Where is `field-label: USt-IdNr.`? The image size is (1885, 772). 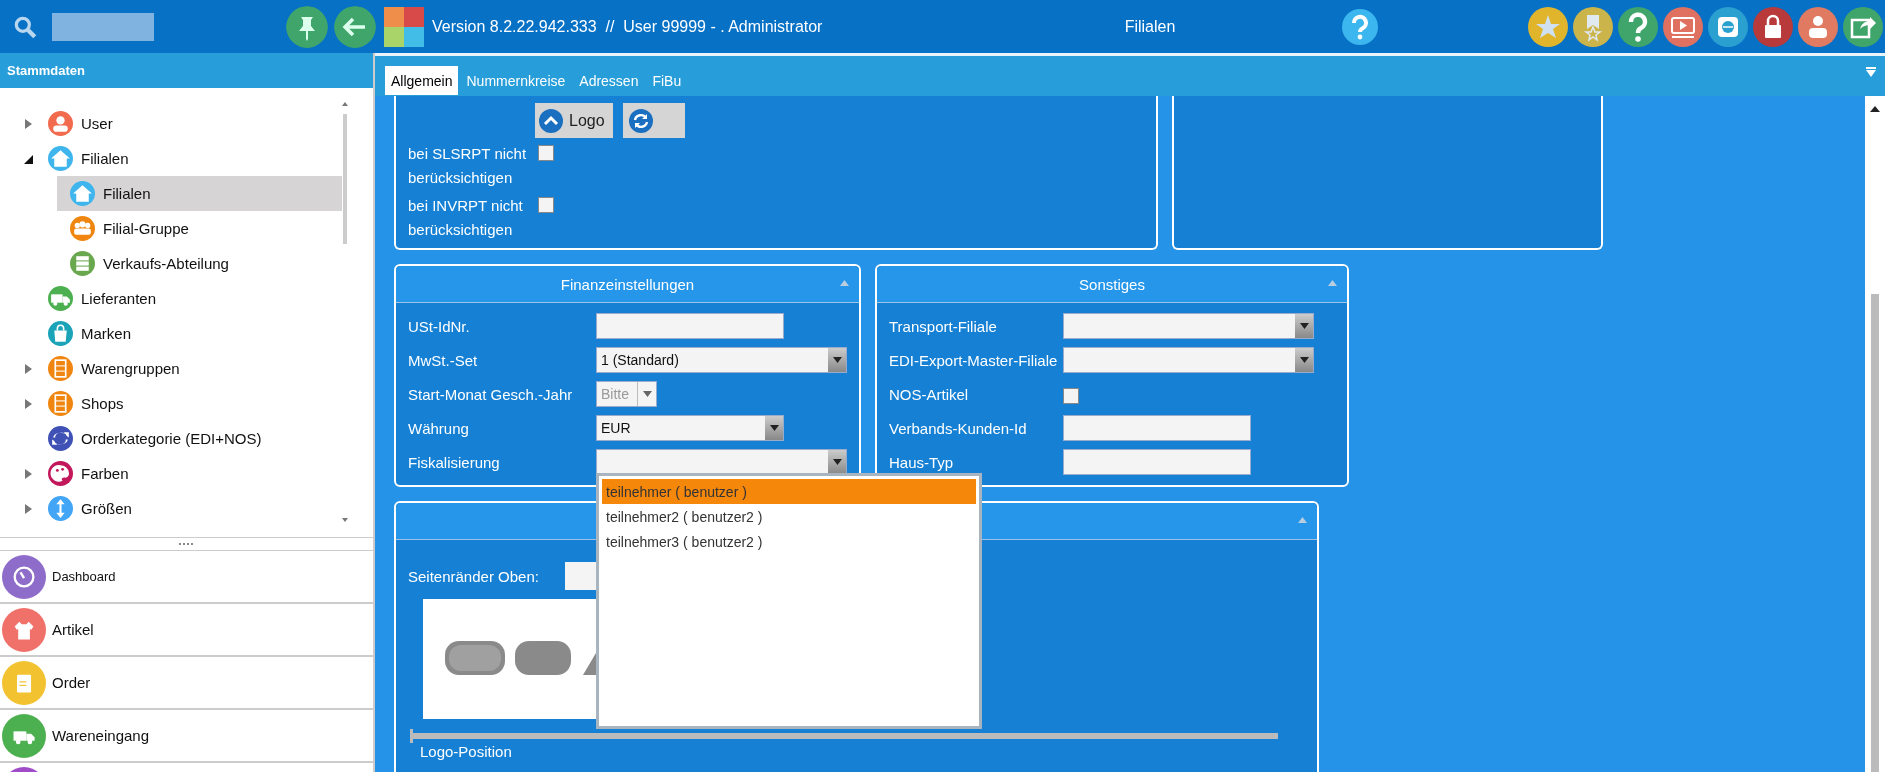
field-label: USt-IdNr. is located at coordinates (439, 326).